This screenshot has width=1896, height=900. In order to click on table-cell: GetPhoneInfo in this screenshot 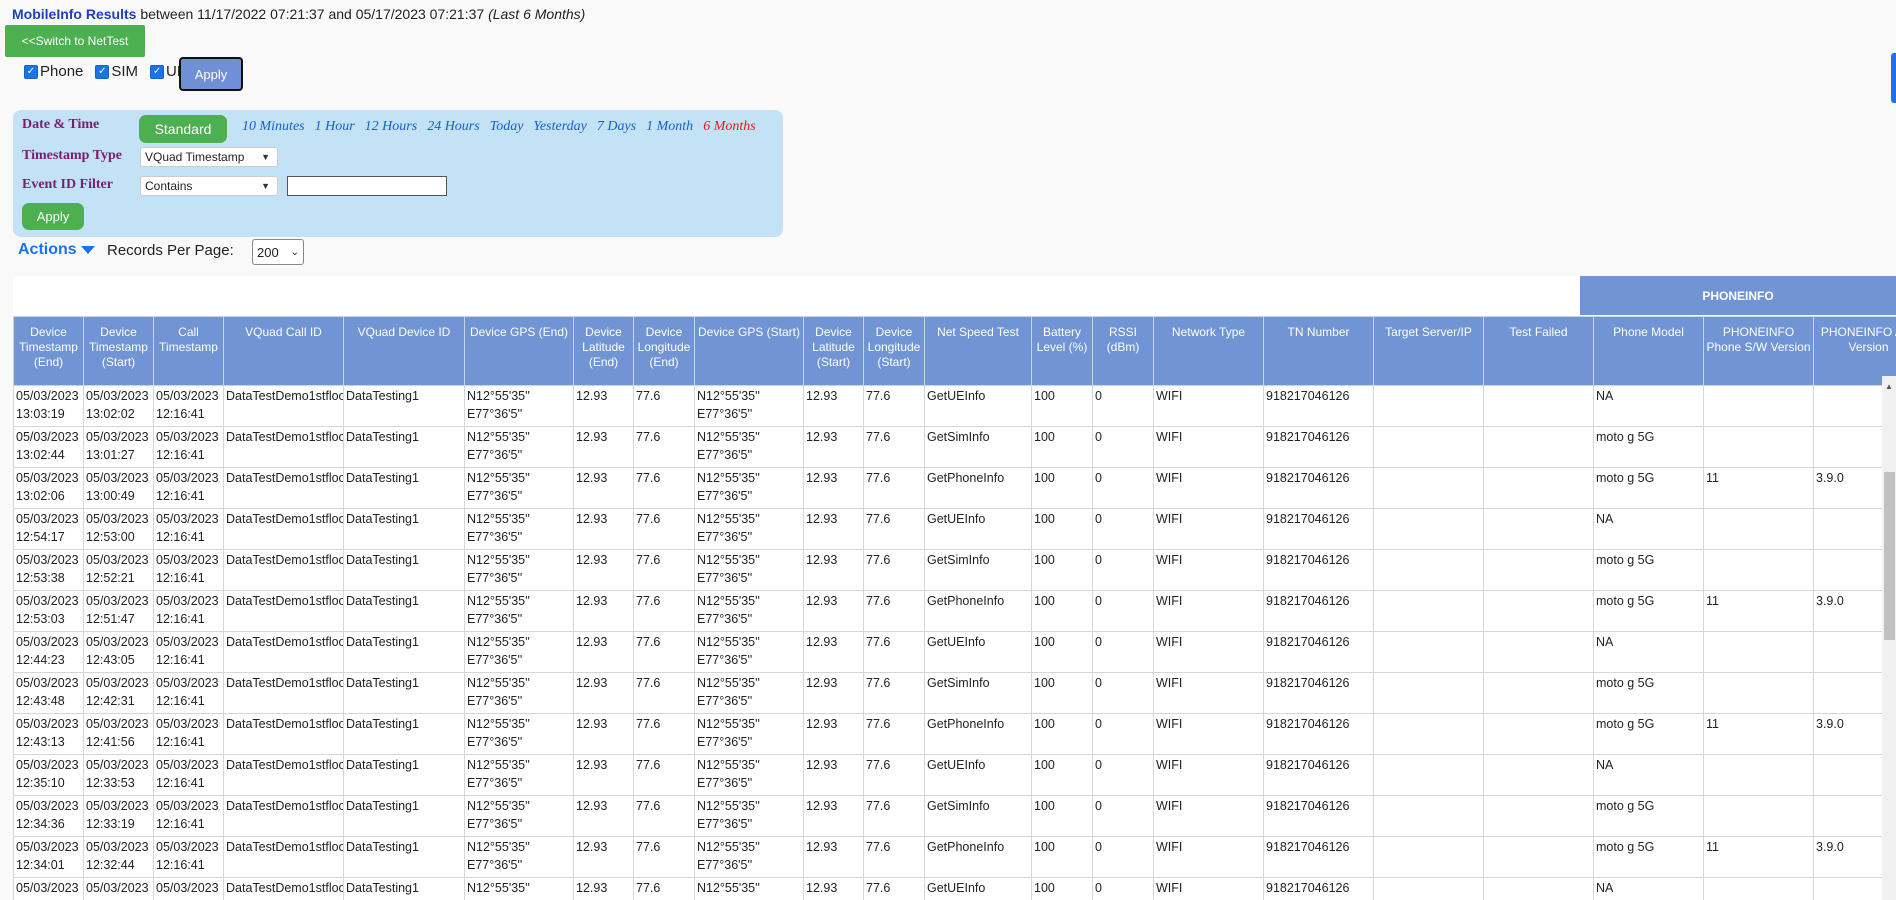, I will do `click(978, 611)`.